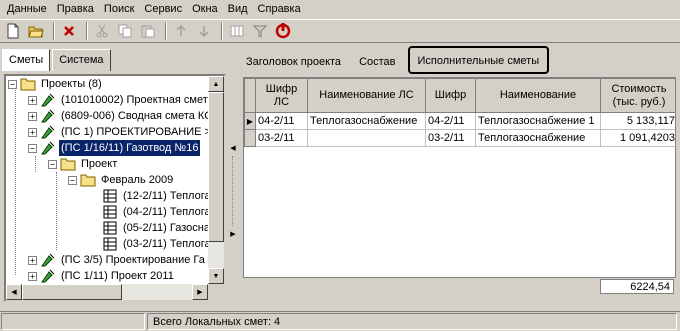  What do you see at coordinates (81, 60) in the screenshot?
I see `tab-system: Система` at bounding box center [81, 60].